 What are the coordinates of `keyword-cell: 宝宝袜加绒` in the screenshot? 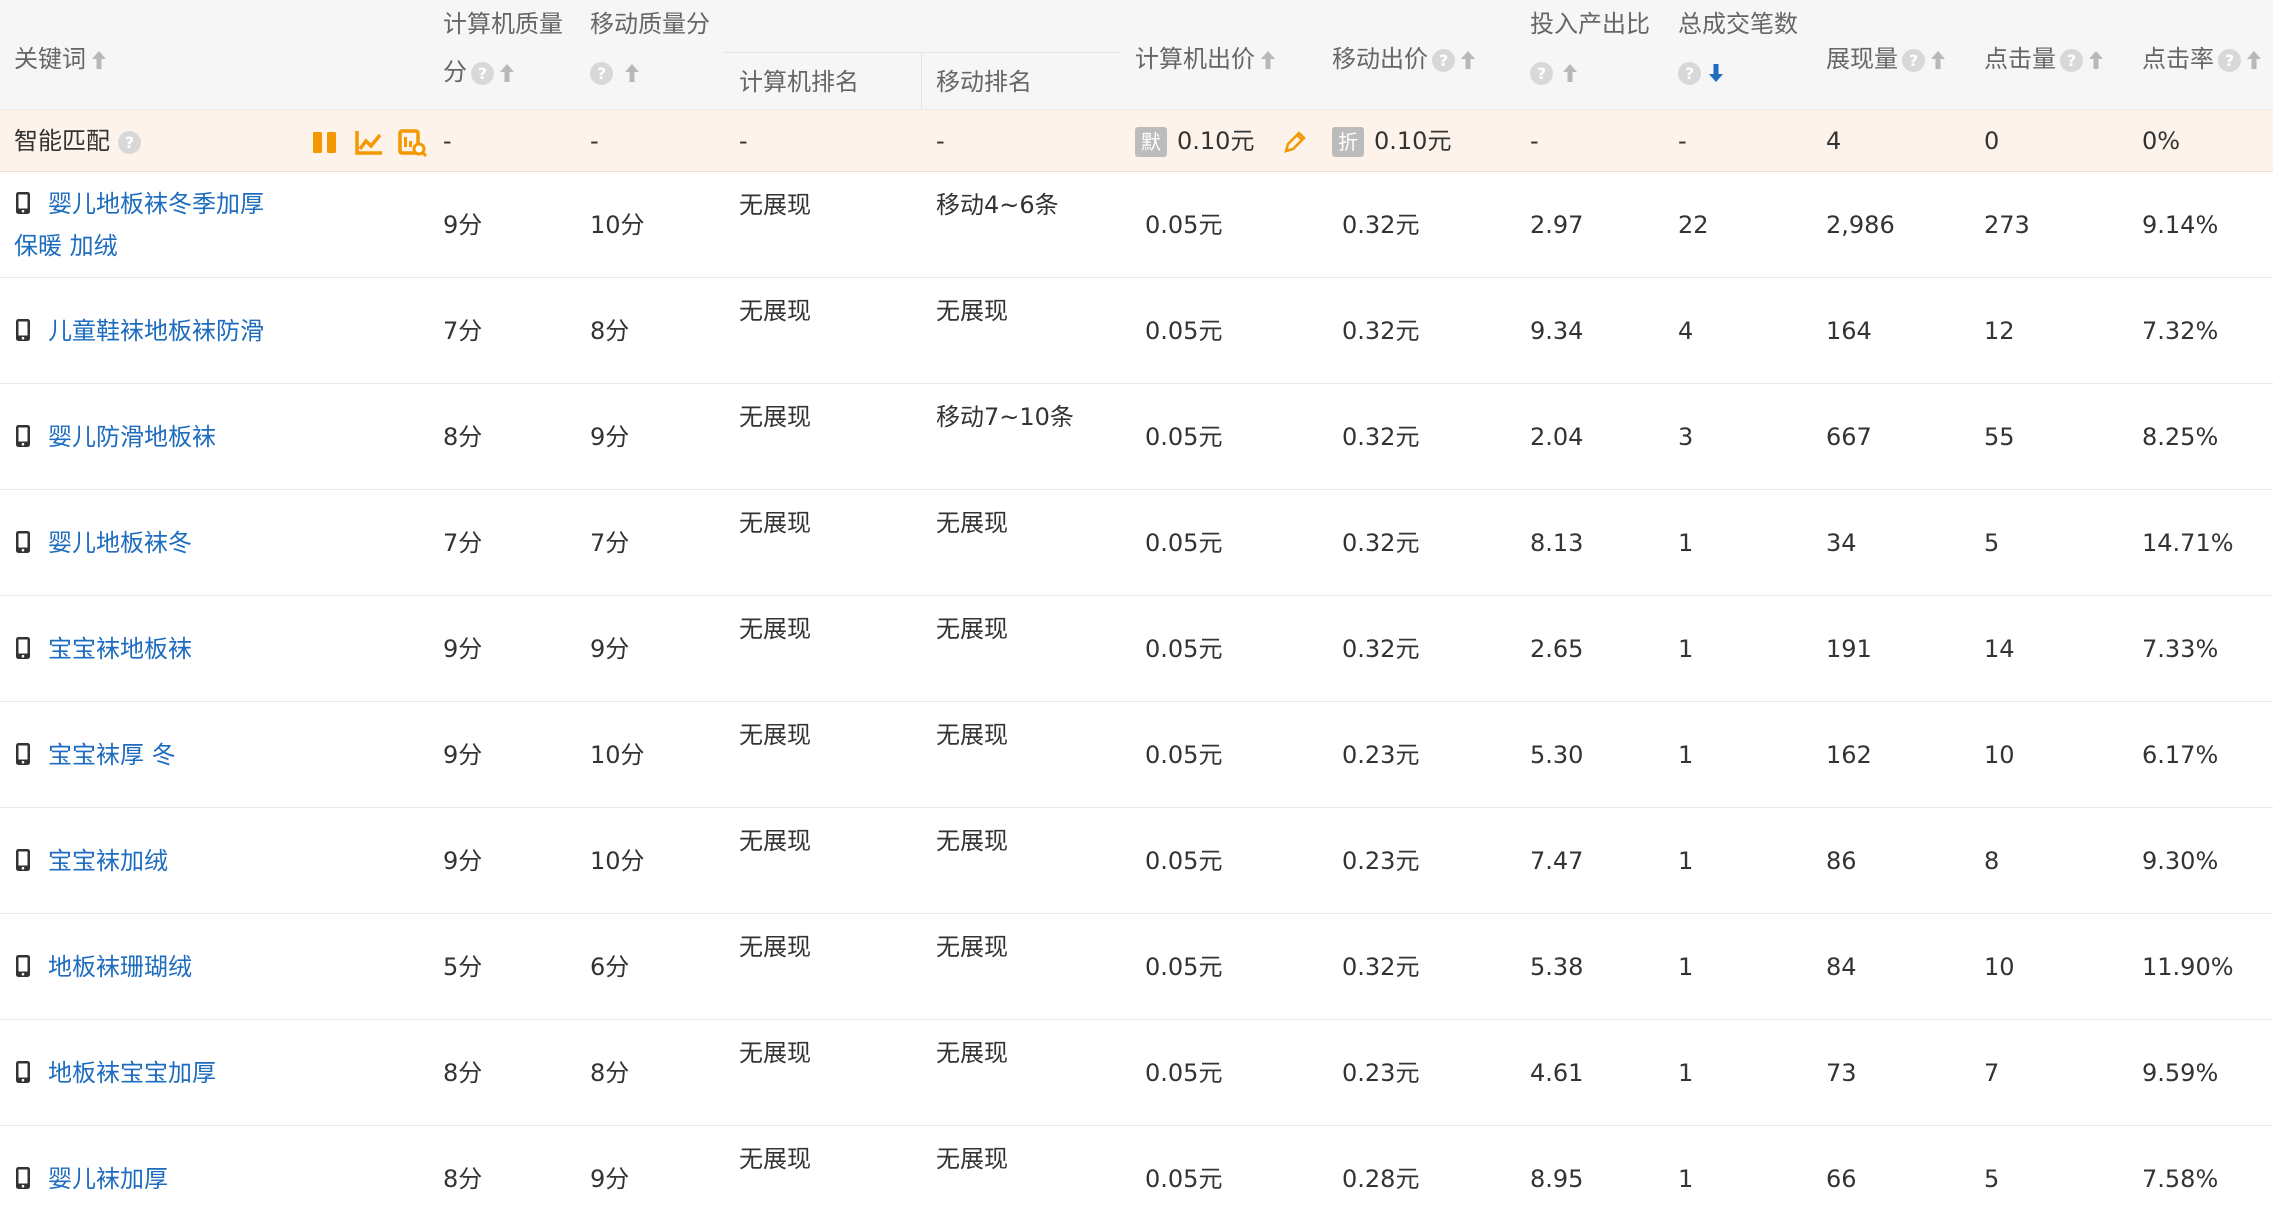 It's located at (139, 861).